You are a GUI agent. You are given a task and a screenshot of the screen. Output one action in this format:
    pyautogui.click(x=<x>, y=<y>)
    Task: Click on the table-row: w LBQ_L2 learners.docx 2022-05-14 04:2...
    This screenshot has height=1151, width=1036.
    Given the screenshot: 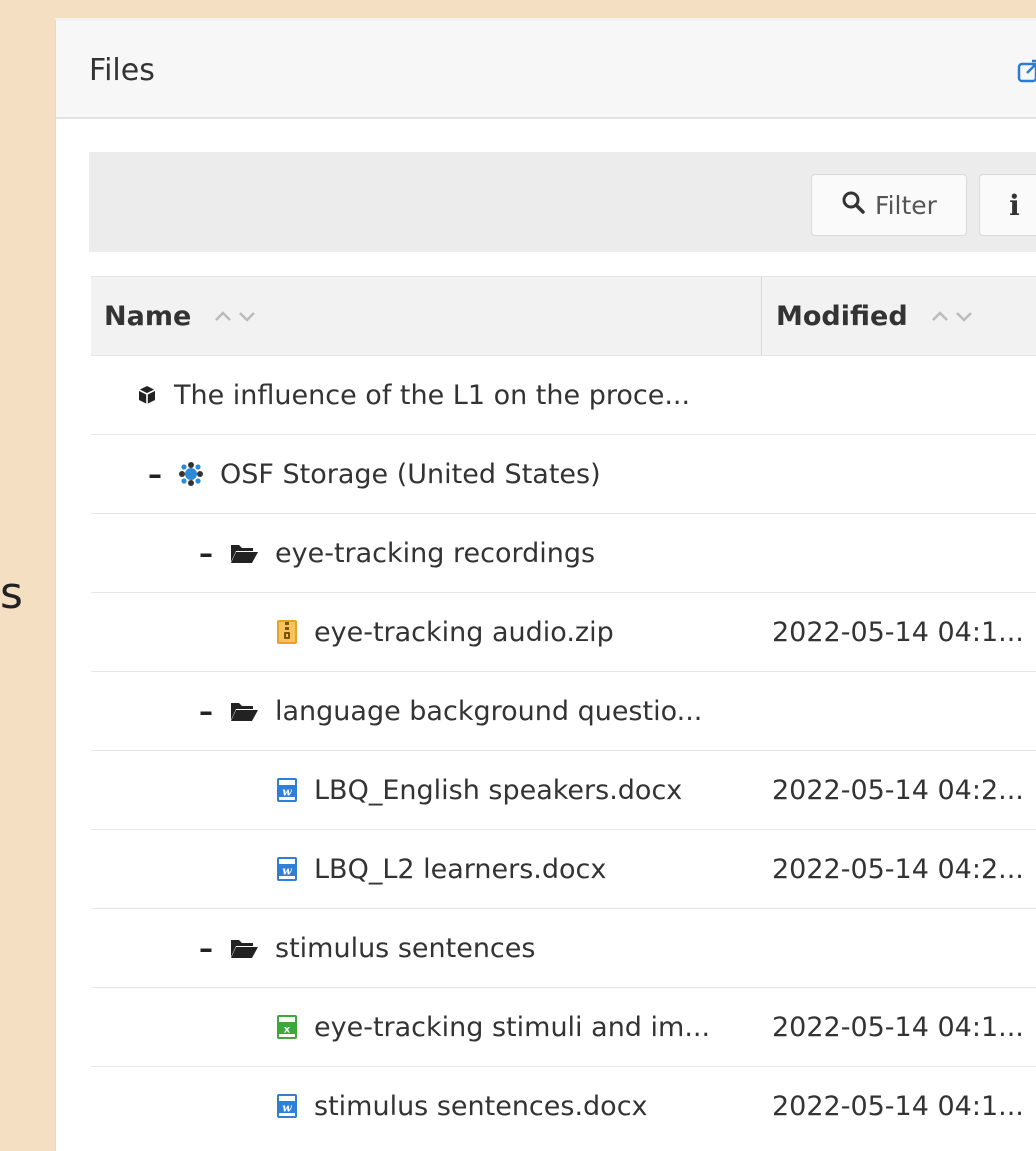 What is the action you would take?
    pyautogui.click(x=563, y=868)
    